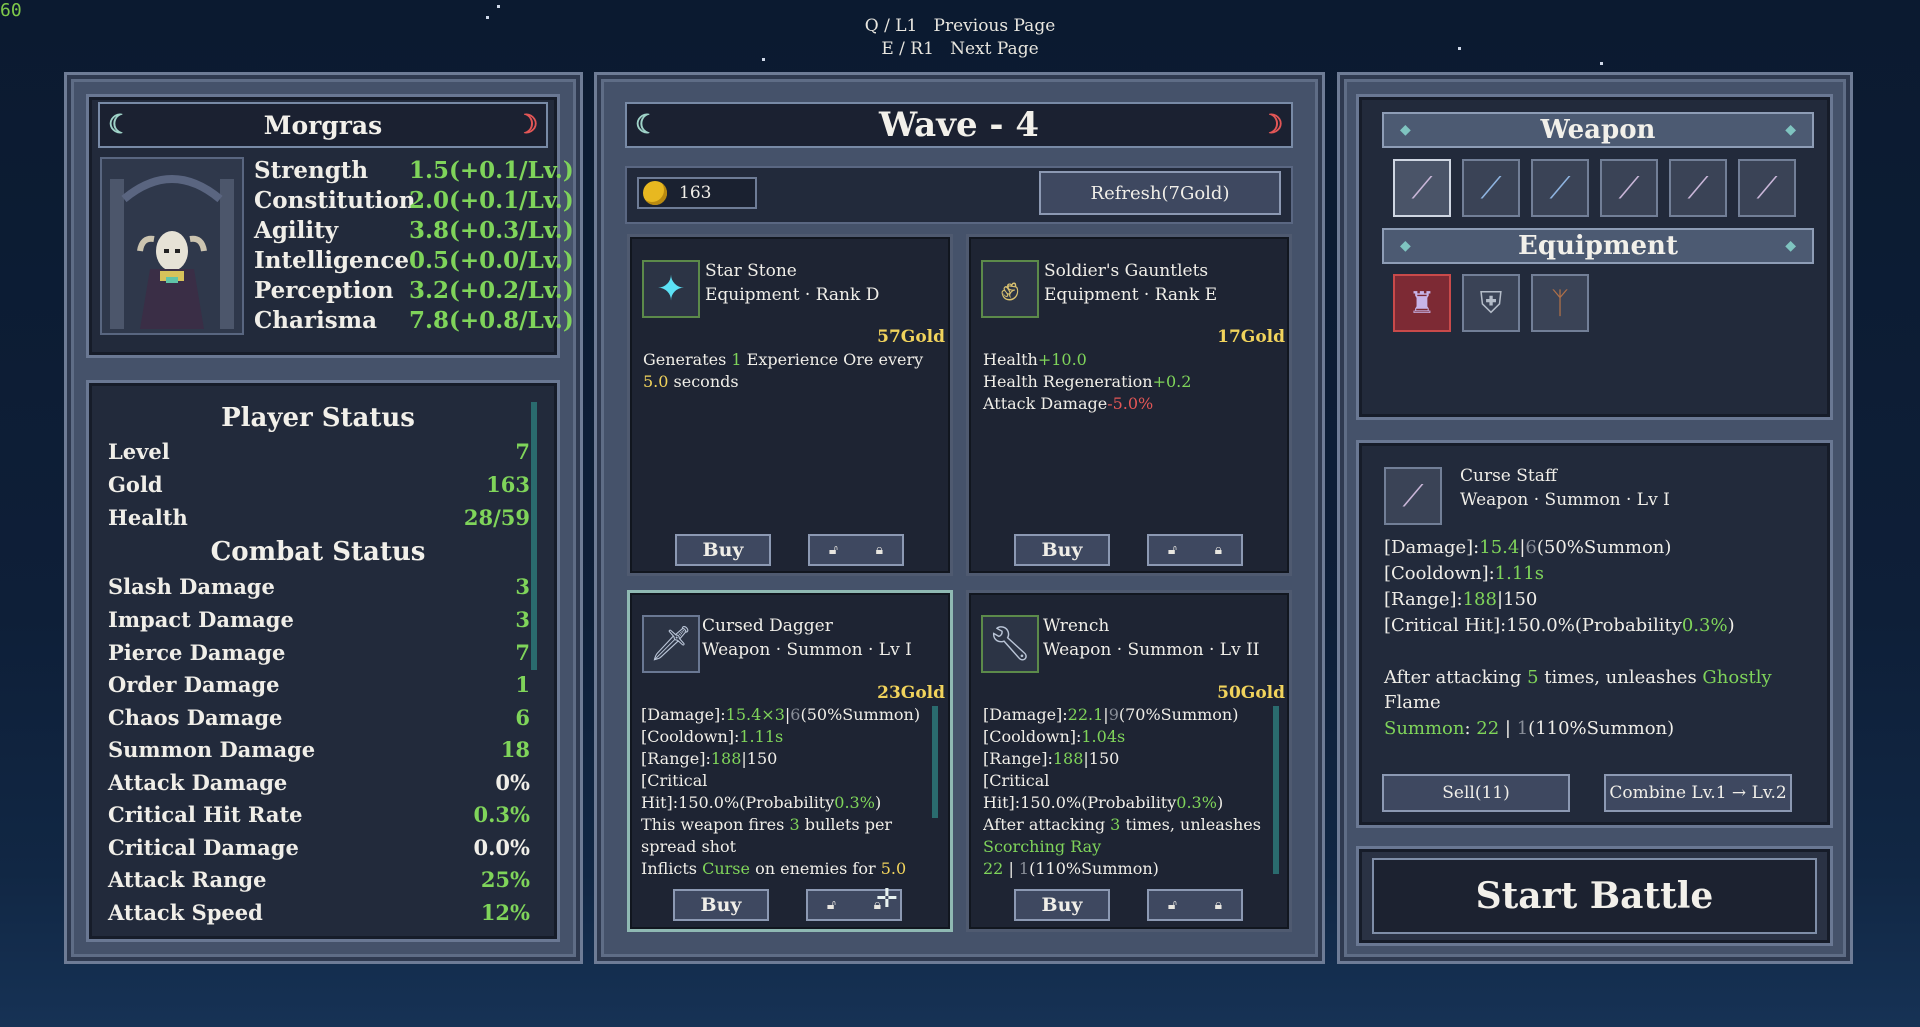 The image size is (1920, 1027). What do you see at coordinates (1113, 714) in the screenshot?
I see `damage-alt: 9` at bounding box center [1113, 714].